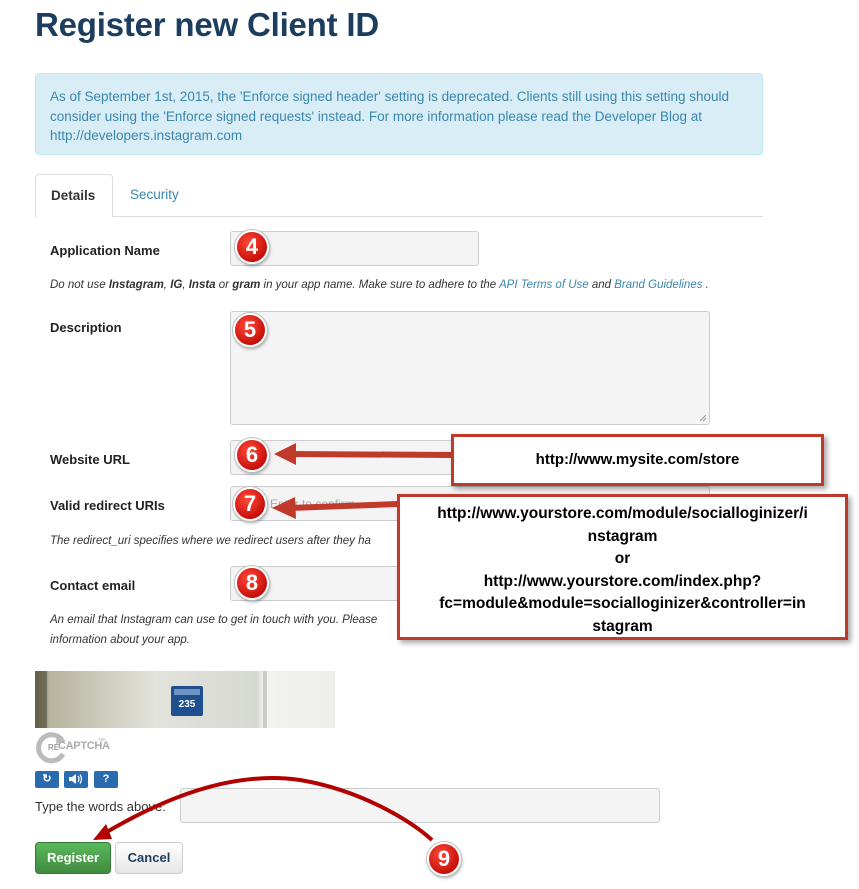  What do you see at coordinates (252, 247) in the screenshot?
I see `step-badge-4: 4` at bounding box center [252, 247].